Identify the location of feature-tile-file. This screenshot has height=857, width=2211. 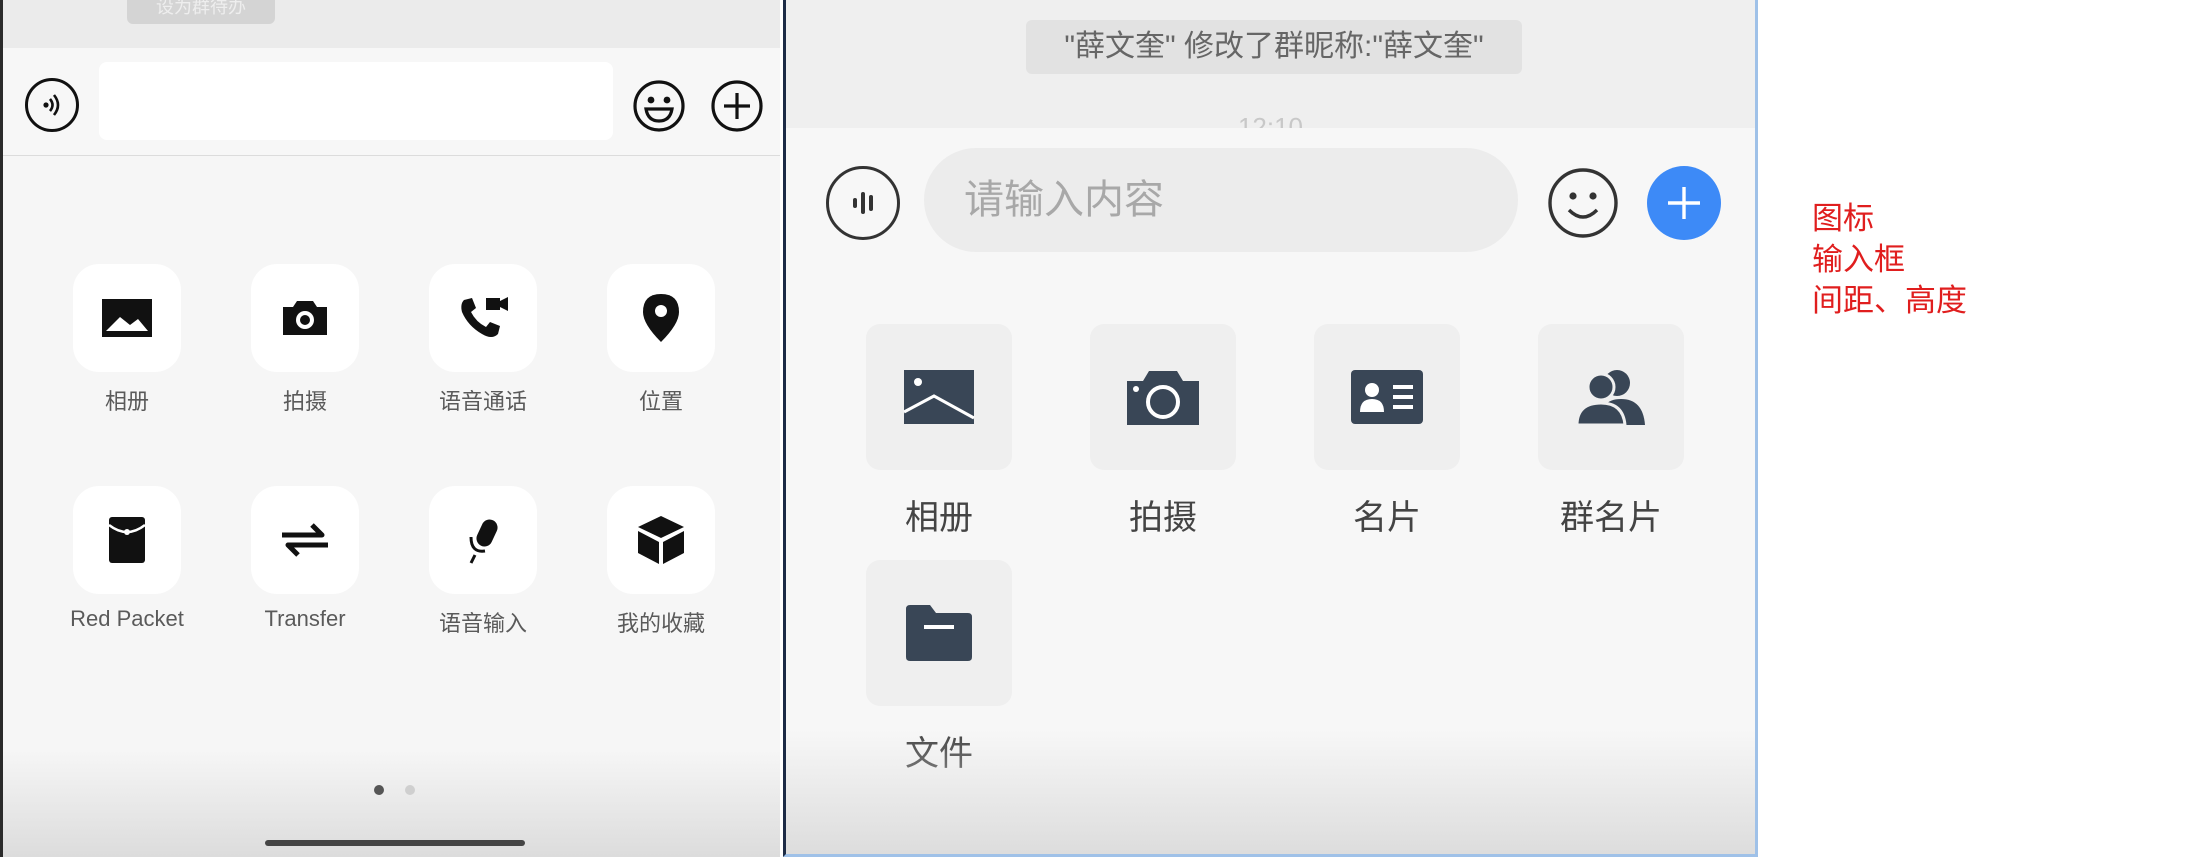
(939, 633).